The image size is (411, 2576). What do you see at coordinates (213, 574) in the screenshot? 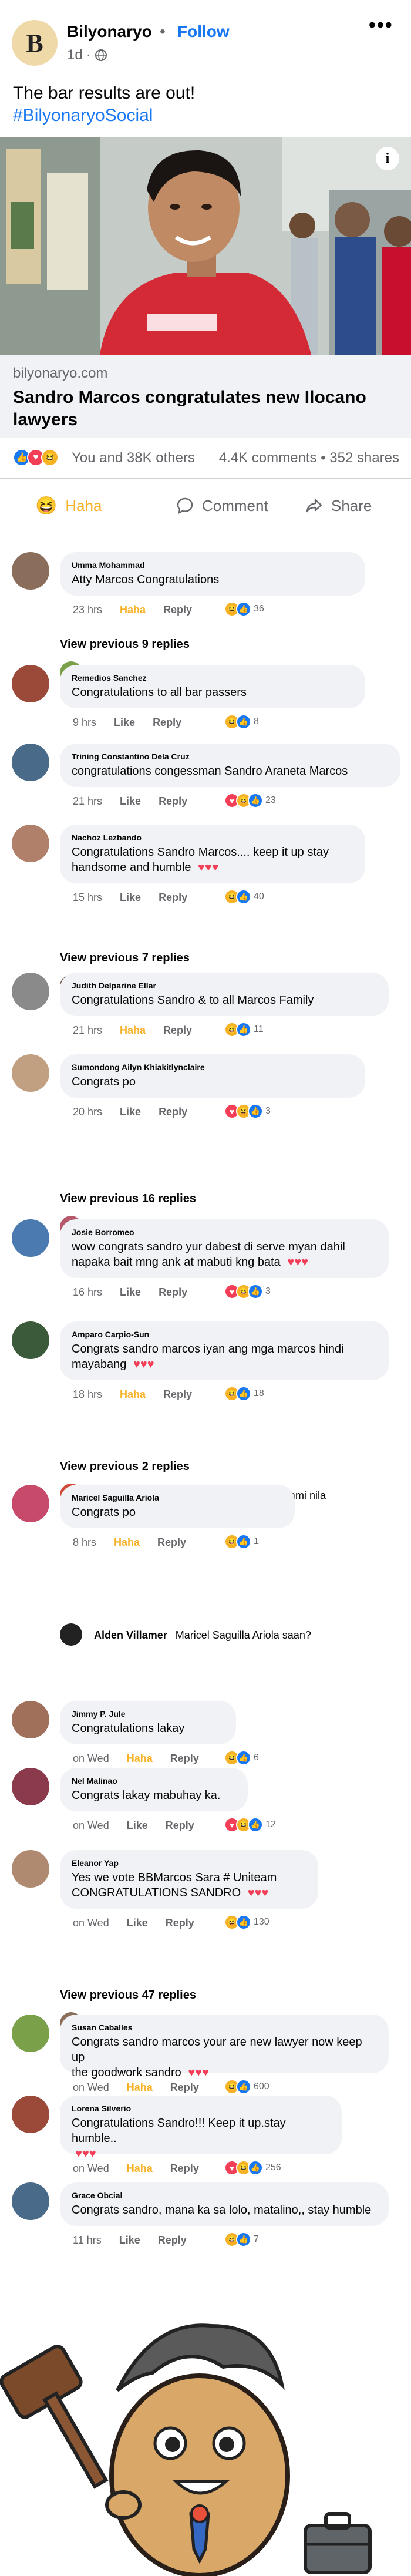
I see `comment-bubble: Umma Mohammad Atty Marcos Congratulations` at bounding box center [213, 574].